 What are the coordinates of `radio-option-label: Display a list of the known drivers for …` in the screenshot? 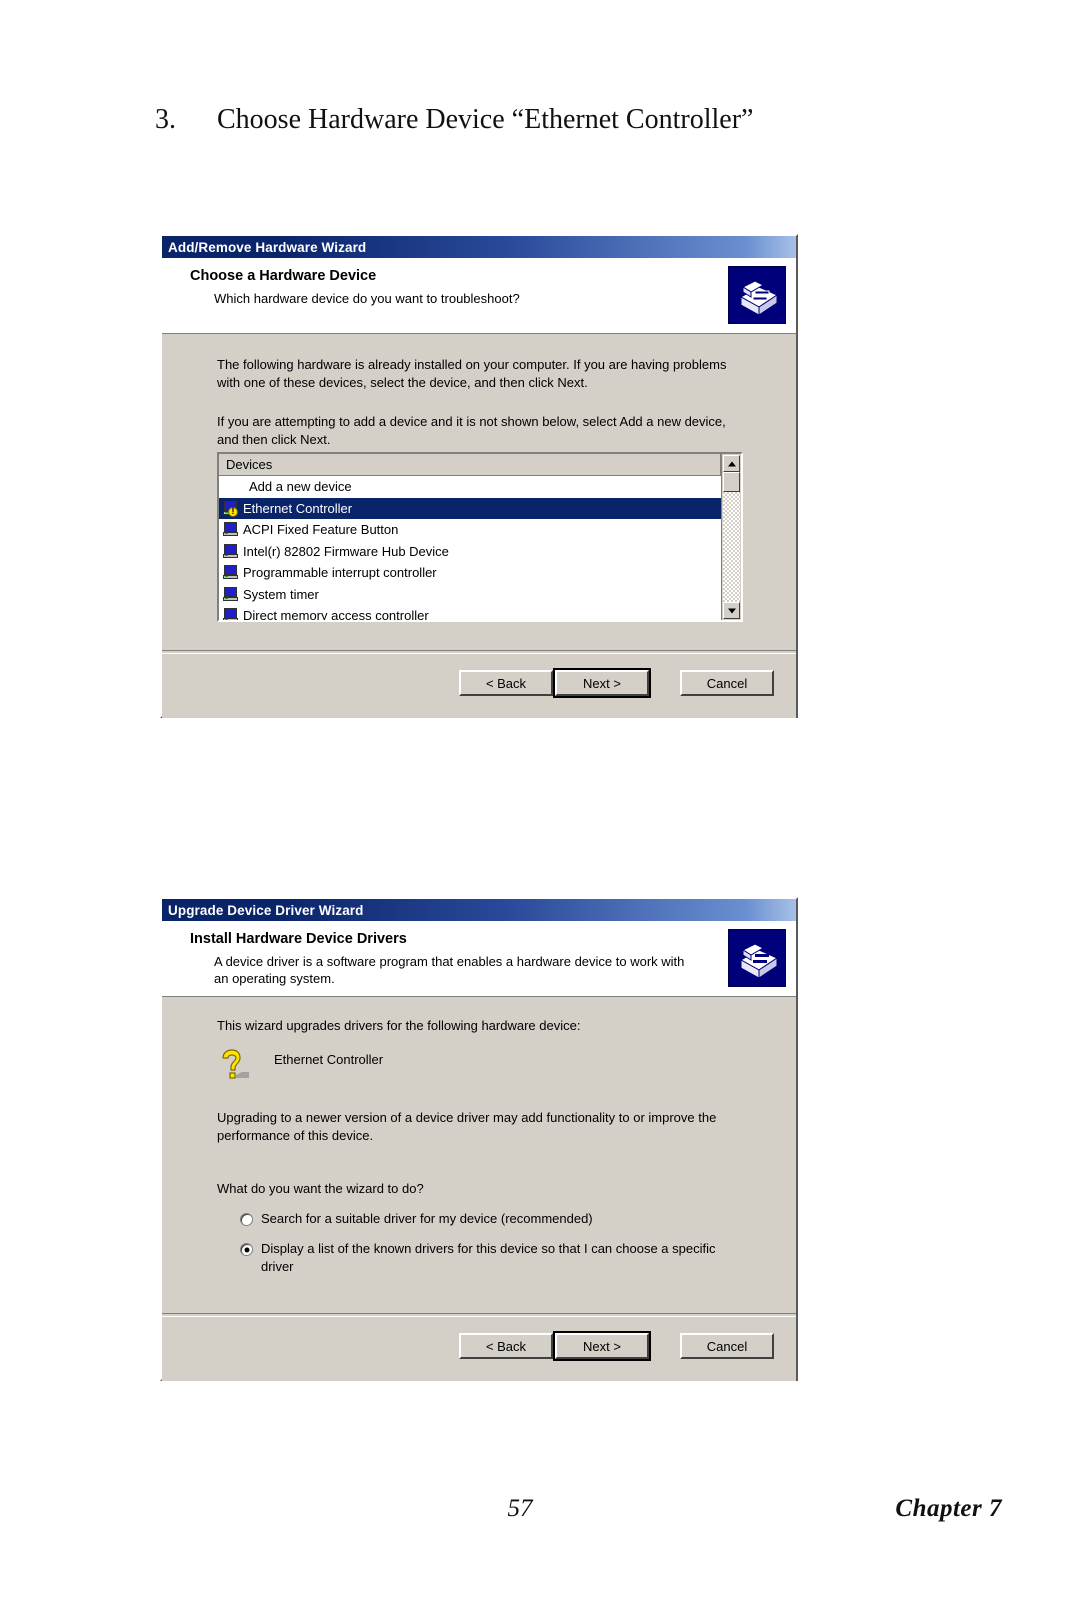 It's located at (488, 1257).